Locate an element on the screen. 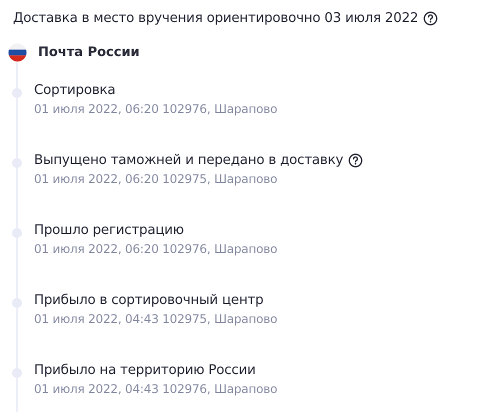  event-details: 01 июля 2022, 04:43 102975, Шарапово is located at coordinates (156, 319).